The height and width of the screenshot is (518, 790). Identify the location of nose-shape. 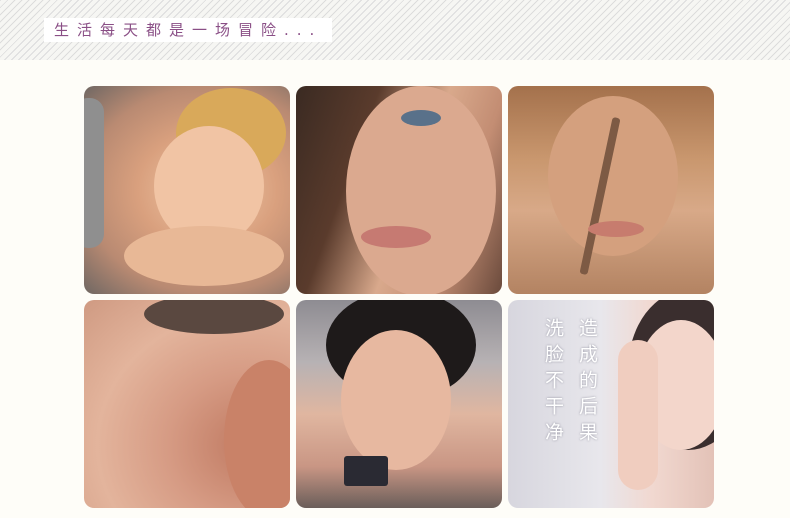
(257, 434).